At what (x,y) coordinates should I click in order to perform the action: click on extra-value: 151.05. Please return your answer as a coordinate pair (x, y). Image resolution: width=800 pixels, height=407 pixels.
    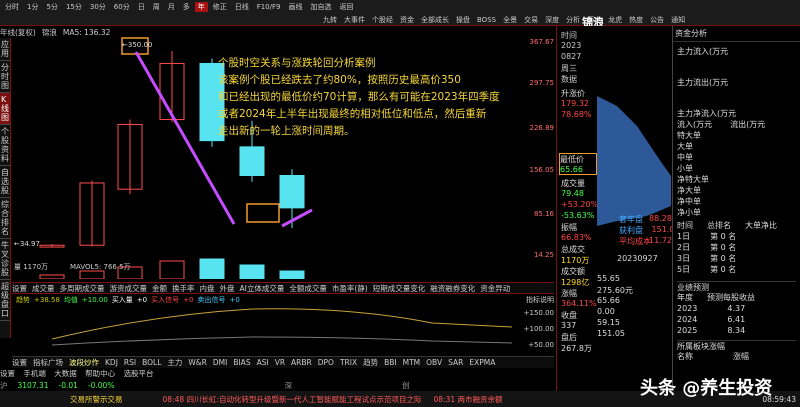
    Looking at the image, I should click on (611, 333).